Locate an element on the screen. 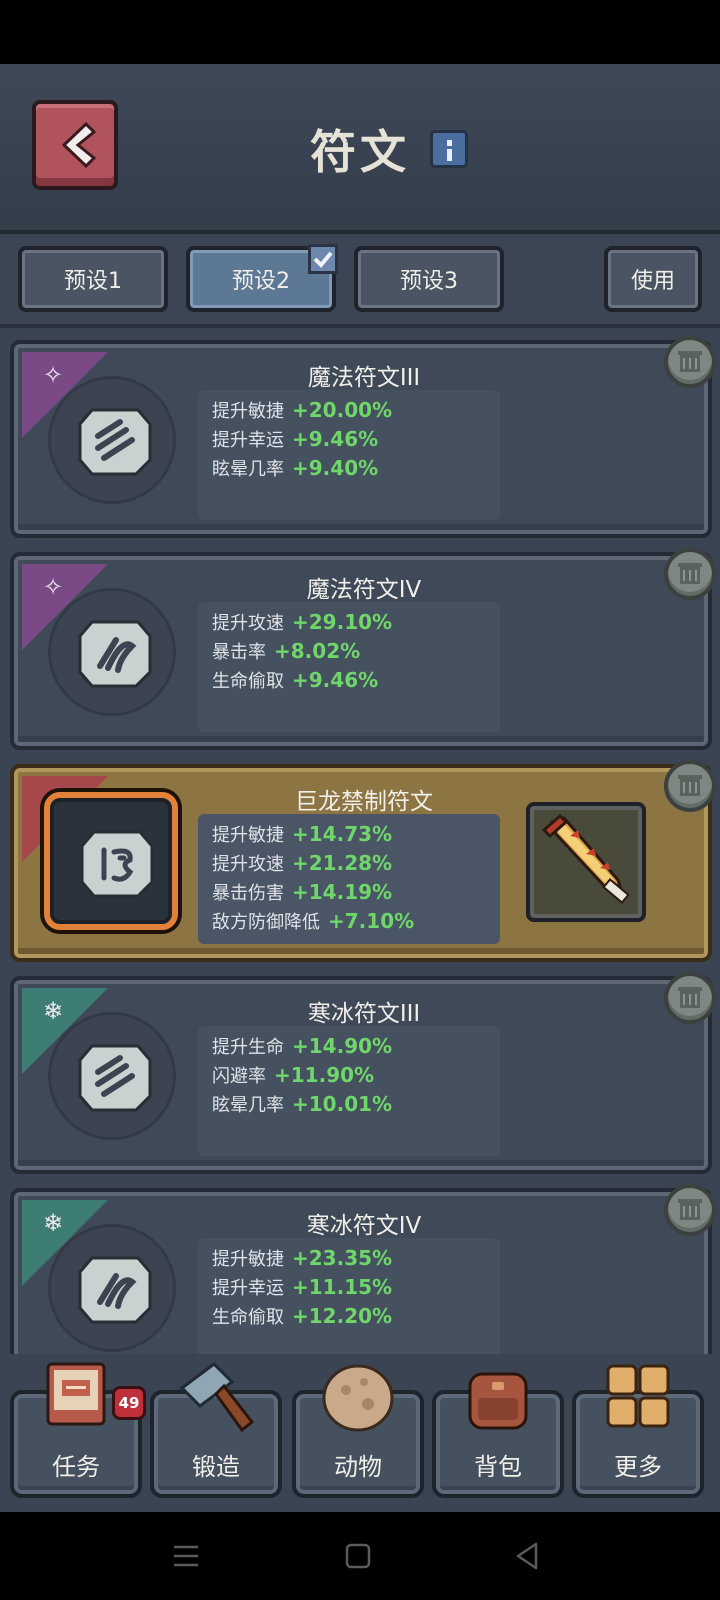 The width and height of the screenshot is (720, 1600). stat-label: 闪避率 is located at coordinates (239, 1076).